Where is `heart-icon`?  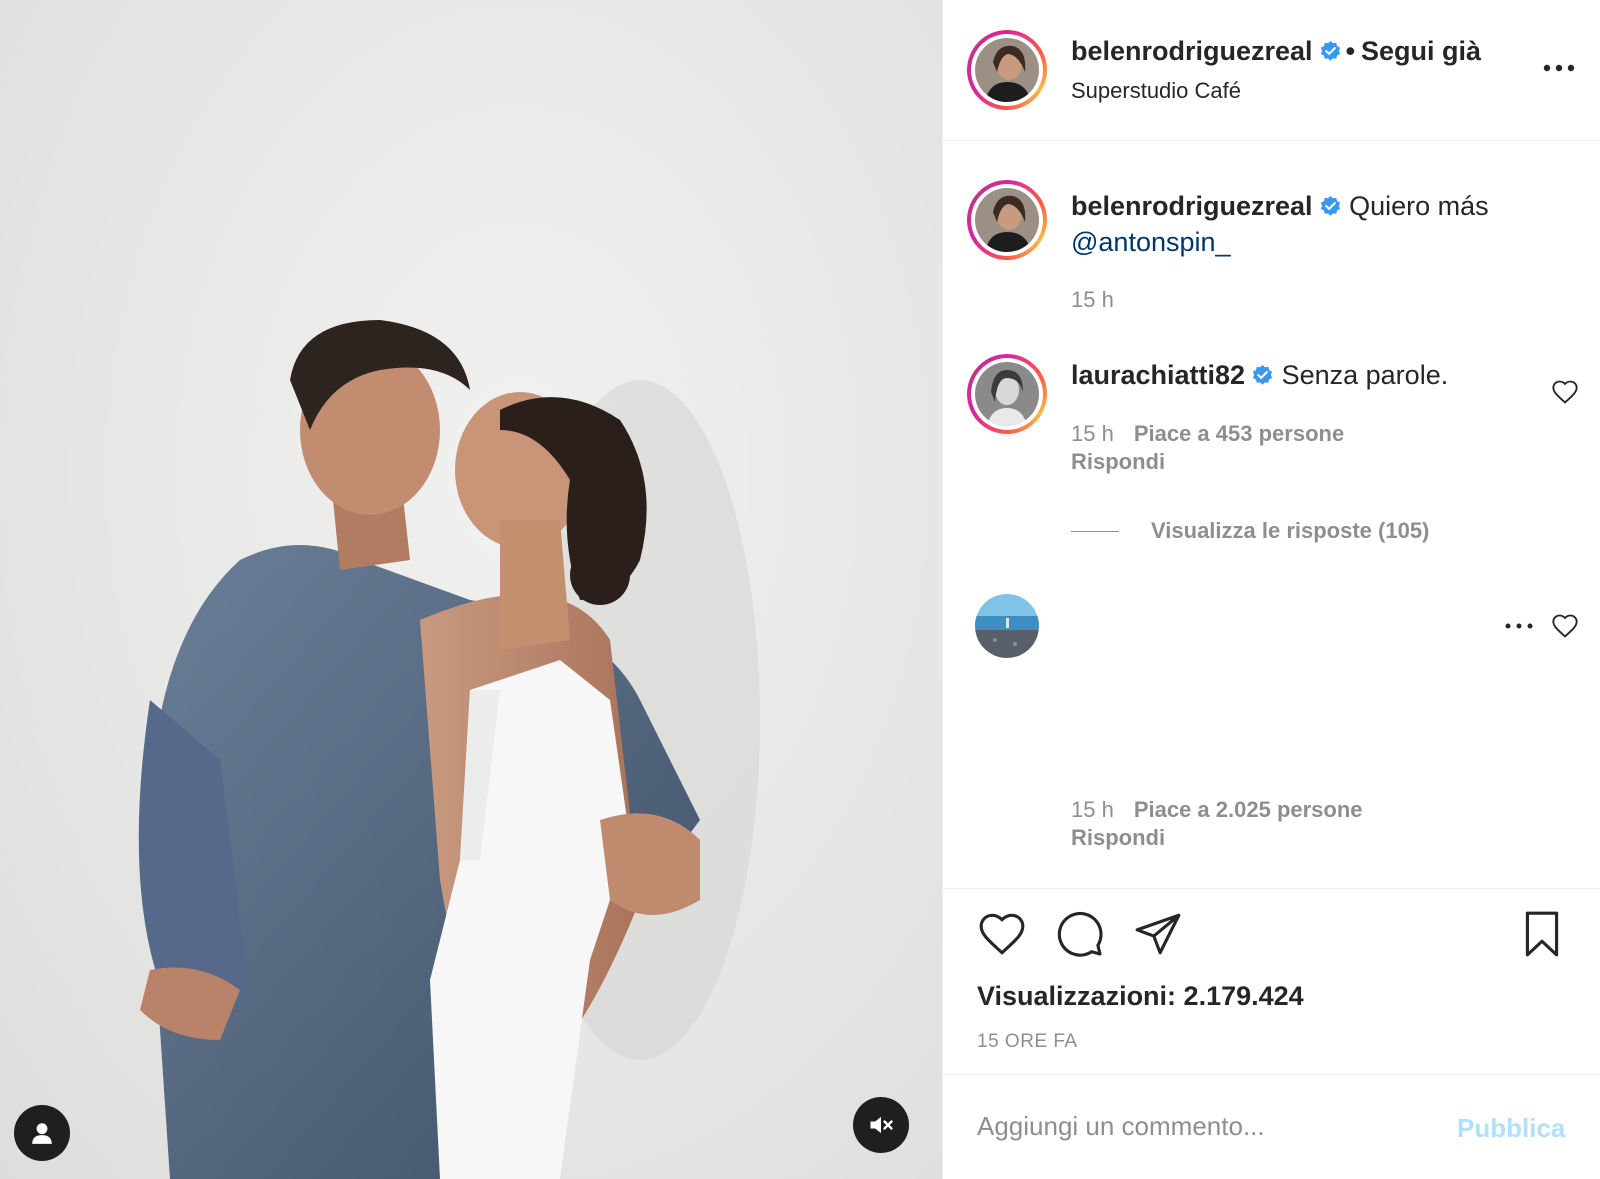
heart-icon is located at coordinates (1002, 934).